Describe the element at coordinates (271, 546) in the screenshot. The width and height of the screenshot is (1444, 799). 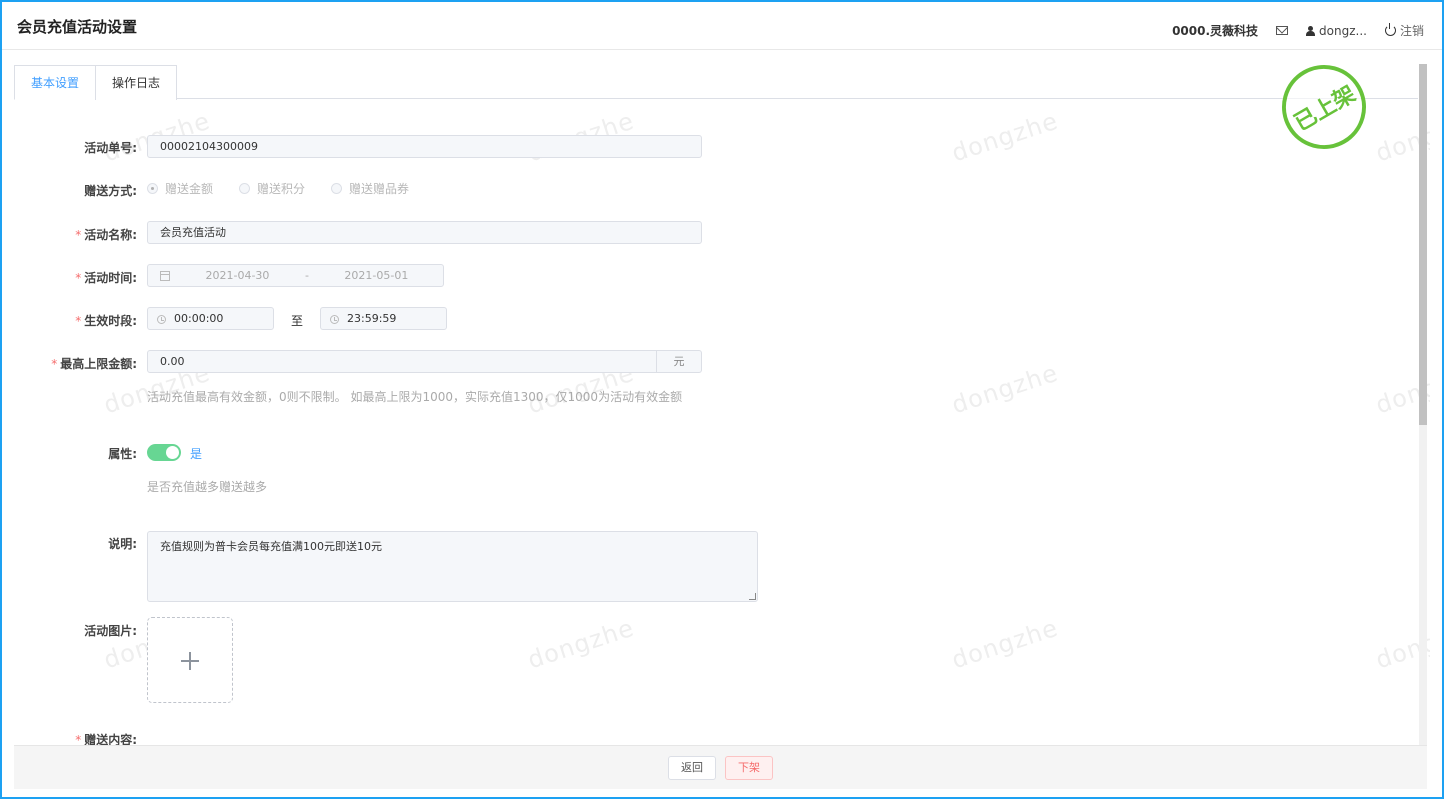
I see `description-value: 充值规则为普卡会员每充值满100元即送10元` at that location.